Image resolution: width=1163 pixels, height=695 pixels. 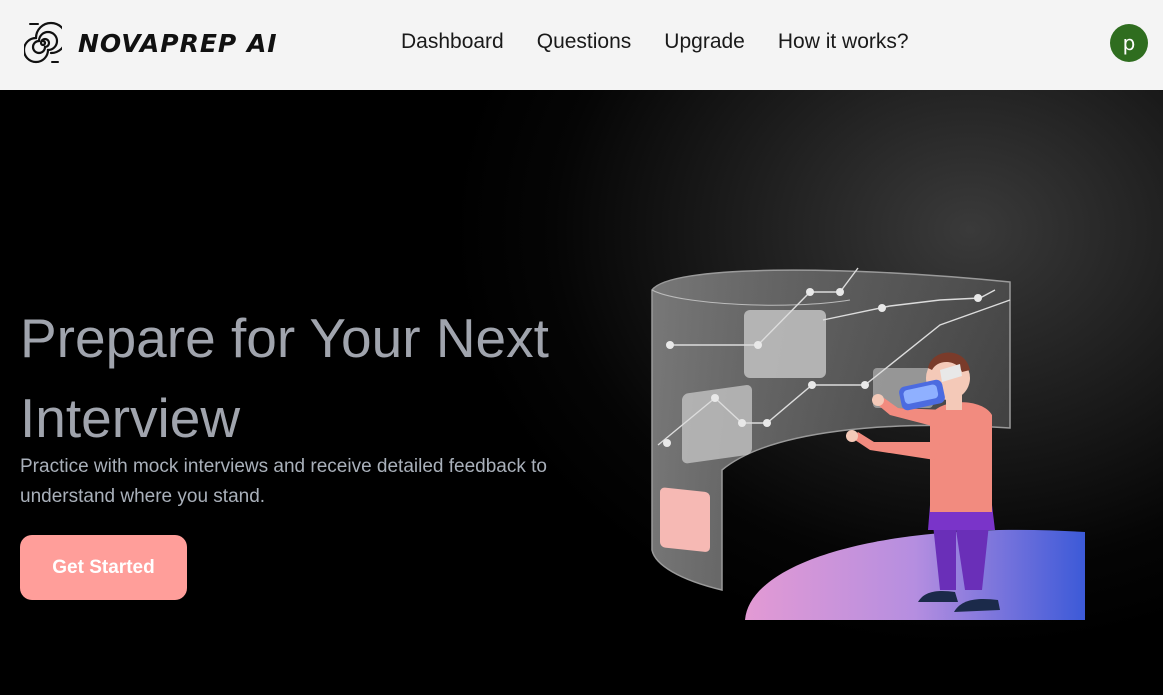 I want to click on brand-name: NOVAPREP AI, so click(x=178, y=43).